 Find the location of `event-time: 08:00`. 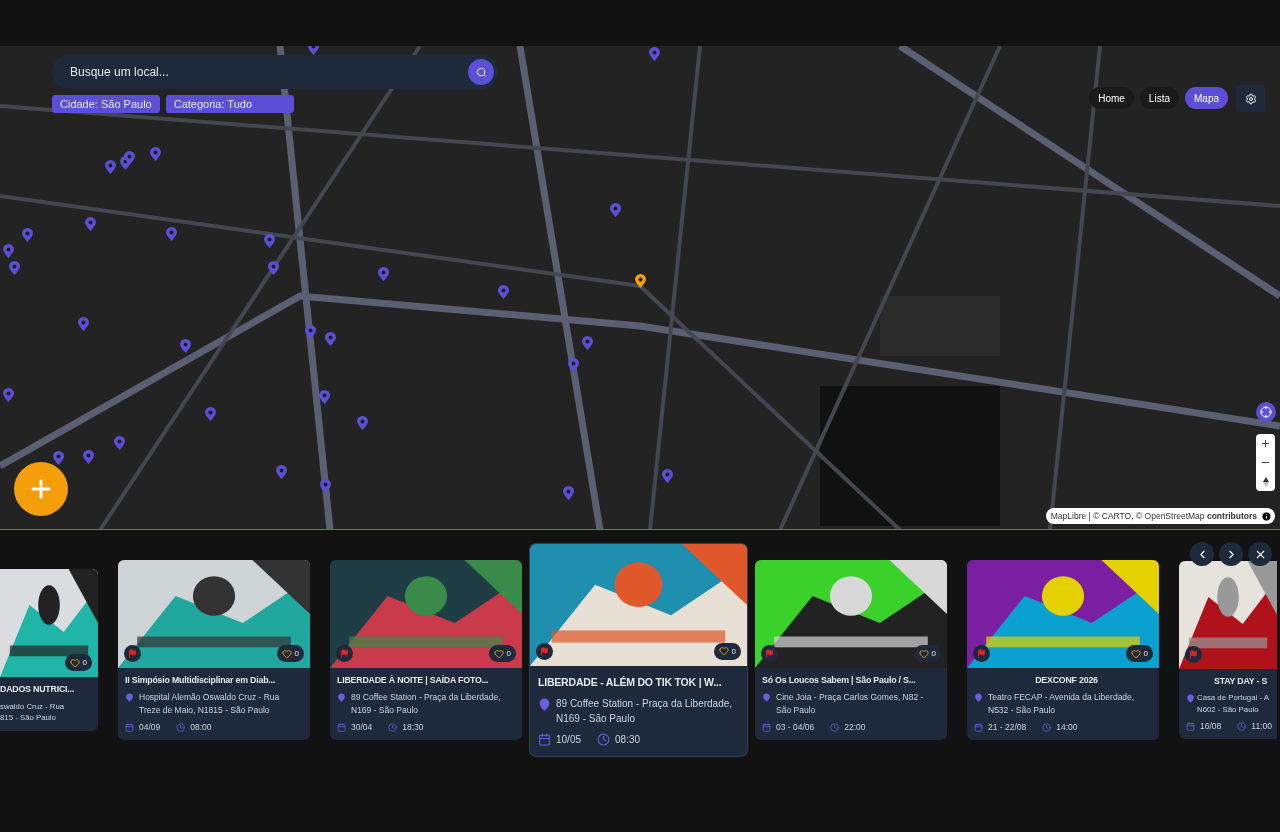

event-time: 08:00 is located at coordinates (201, 727).